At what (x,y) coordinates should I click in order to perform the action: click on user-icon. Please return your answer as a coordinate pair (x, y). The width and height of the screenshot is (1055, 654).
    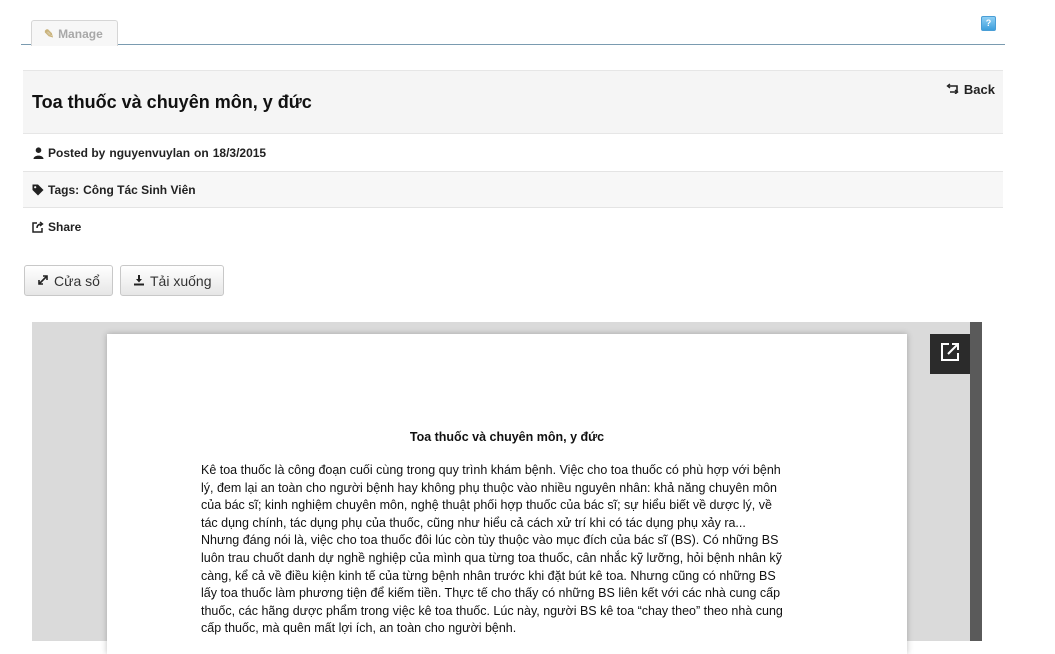
    Looking at the image, I should click on (38, 152).